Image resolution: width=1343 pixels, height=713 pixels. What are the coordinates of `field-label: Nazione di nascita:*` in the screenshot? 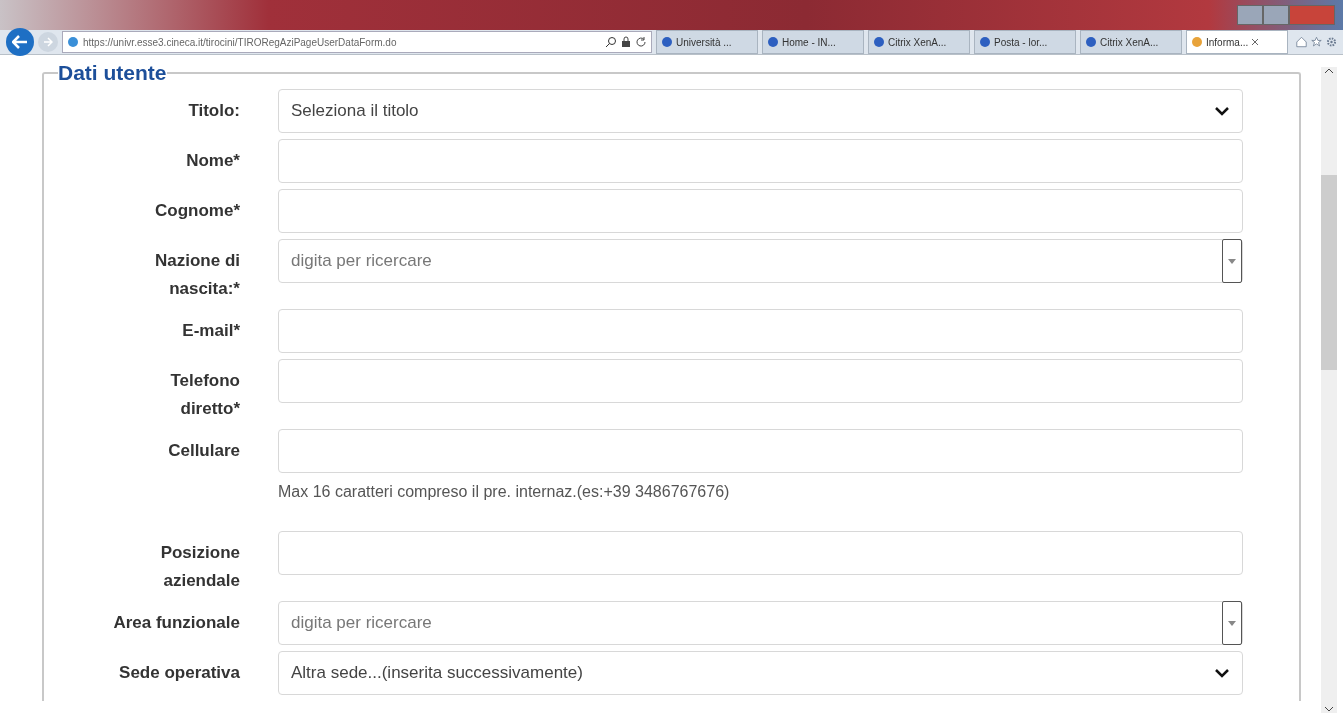 It's located at (197, 275).